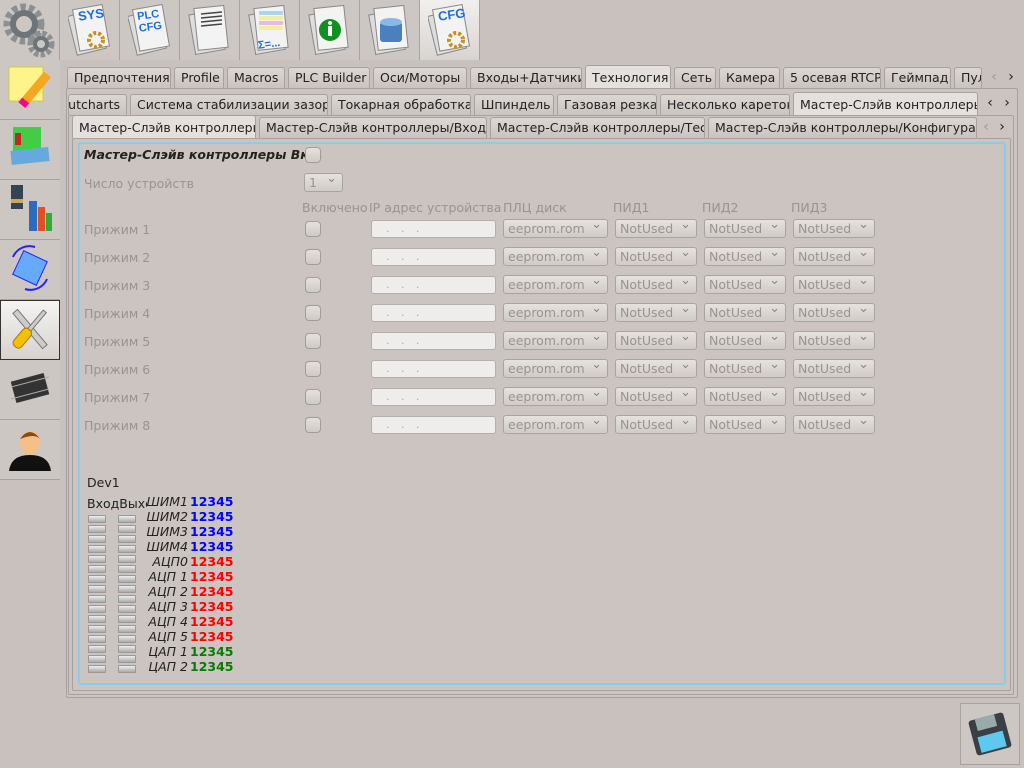 The image size is (1024, 768). Describe the element at coordinates (514, 104) in the screenshot. I see `technology-tab: Шпиндель` at that location.